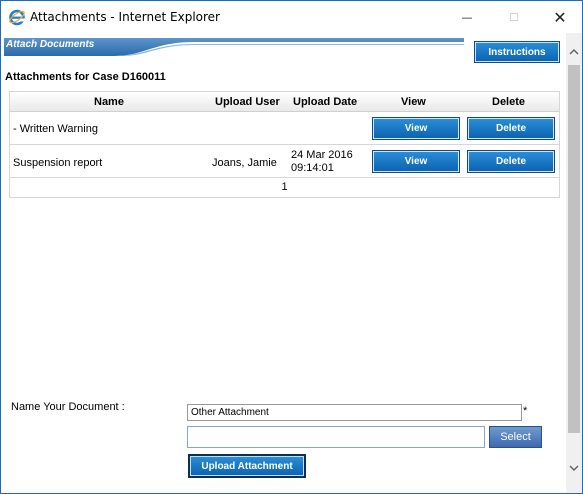  I want to click on maximize-icon: ☐, so click(514, 17).